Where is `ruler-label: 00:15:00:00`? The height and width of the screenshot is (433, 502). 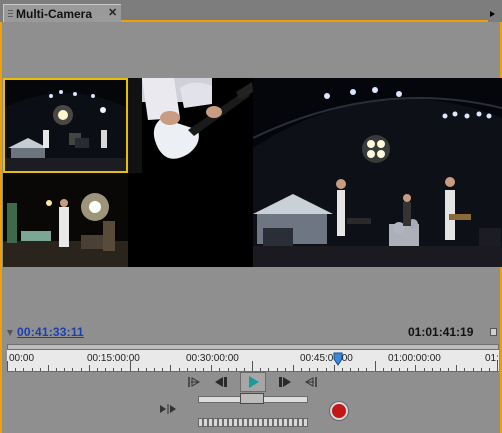 ruler-label: 00:15:00:00 is located at coordinates (113, 358).